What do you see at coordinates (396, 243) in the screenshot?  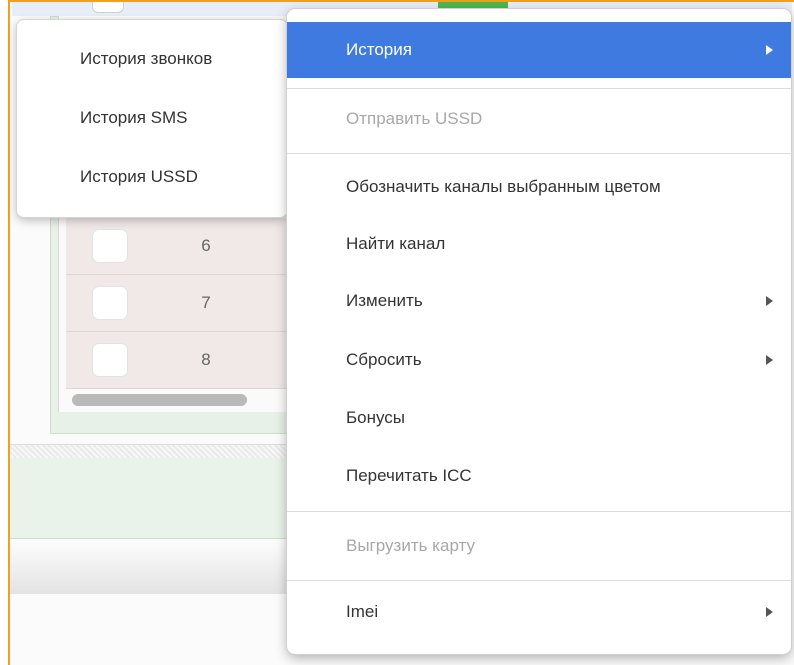 I see `menu-item-label: Найти канал` at bounding box center [396, 243].